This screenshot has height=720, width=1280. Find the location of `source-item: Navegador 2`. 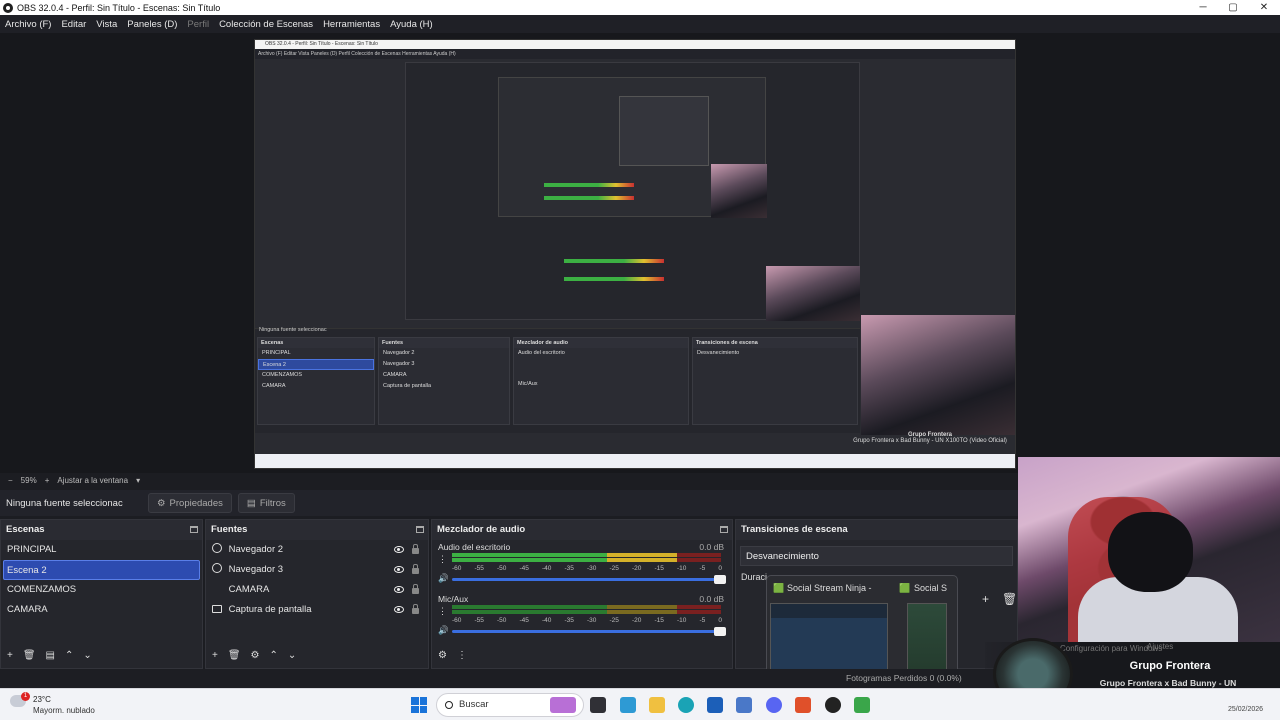

source-item: Navegador 2 is located at coordinates (317, 550).